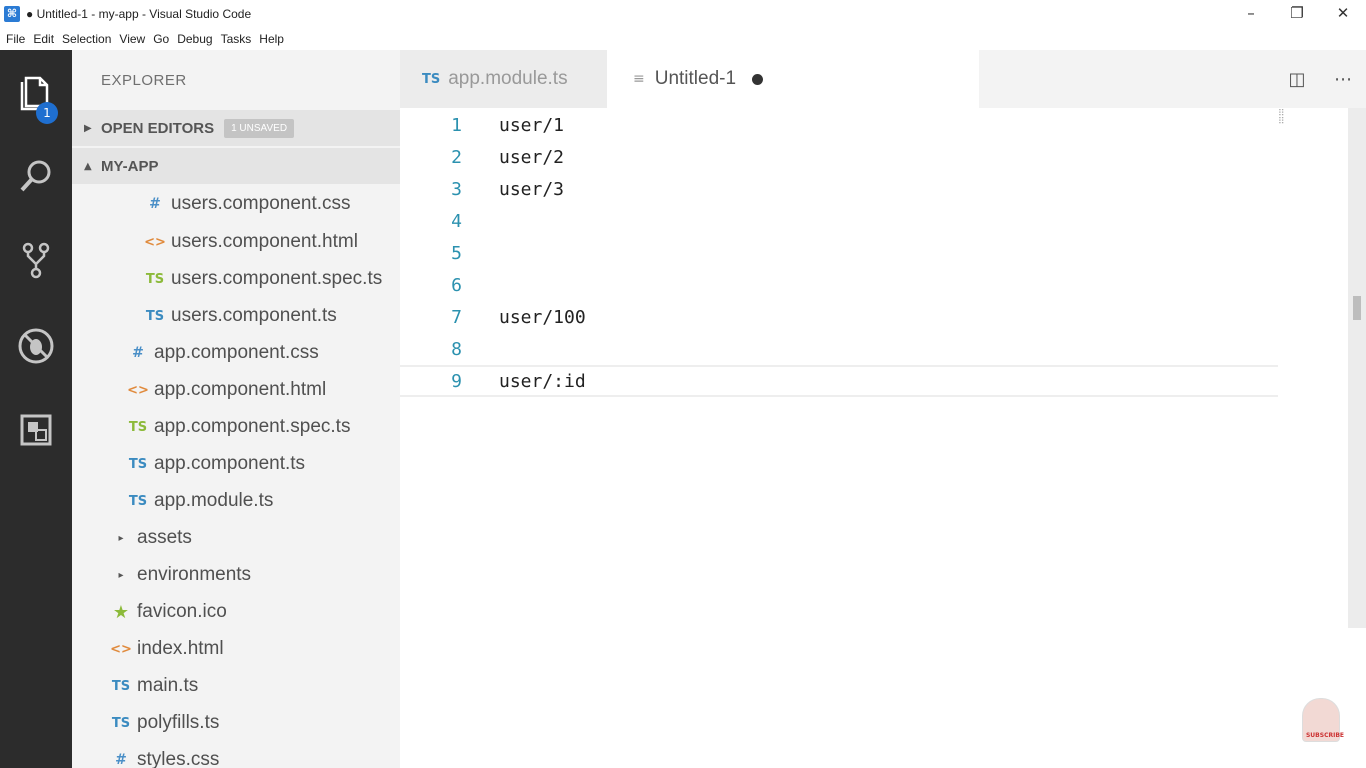 This screenshot has width=1366, height=768. What do you see at coordinates (1281, 118) in the screenshot?
I see `minimap: ⠿ ⠿` at bounding box center [1281, 118].